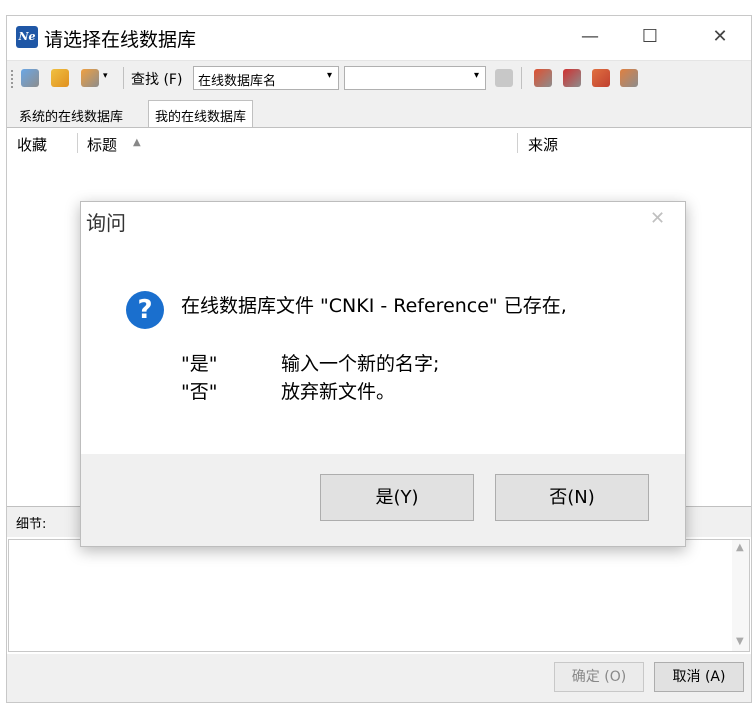 This screenshot has width=755, height=712. I want to click on details-label: 细节:, so click(31, 524).